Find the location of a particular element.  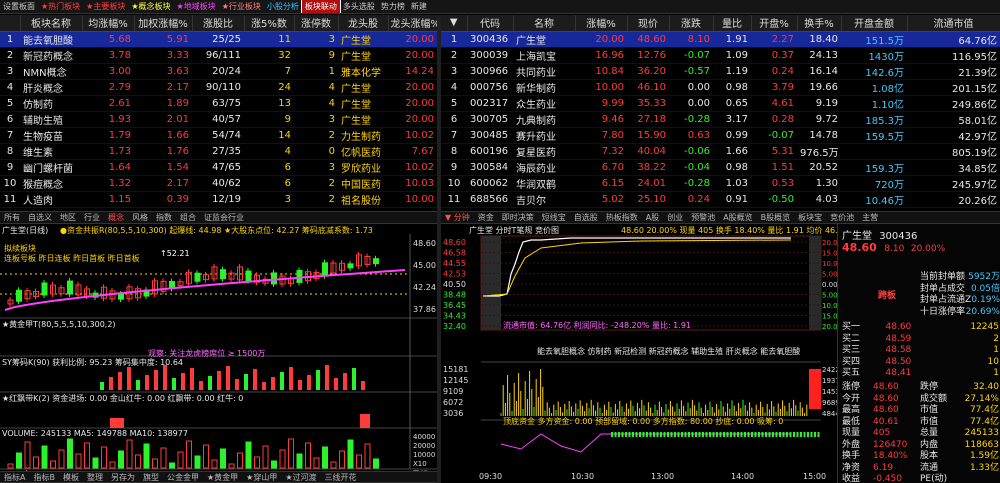

table-row: 6 辅助生殖 1.93 2.01 40/57 9 3 广生堂 20.00 is located at coordinates (218, 119).